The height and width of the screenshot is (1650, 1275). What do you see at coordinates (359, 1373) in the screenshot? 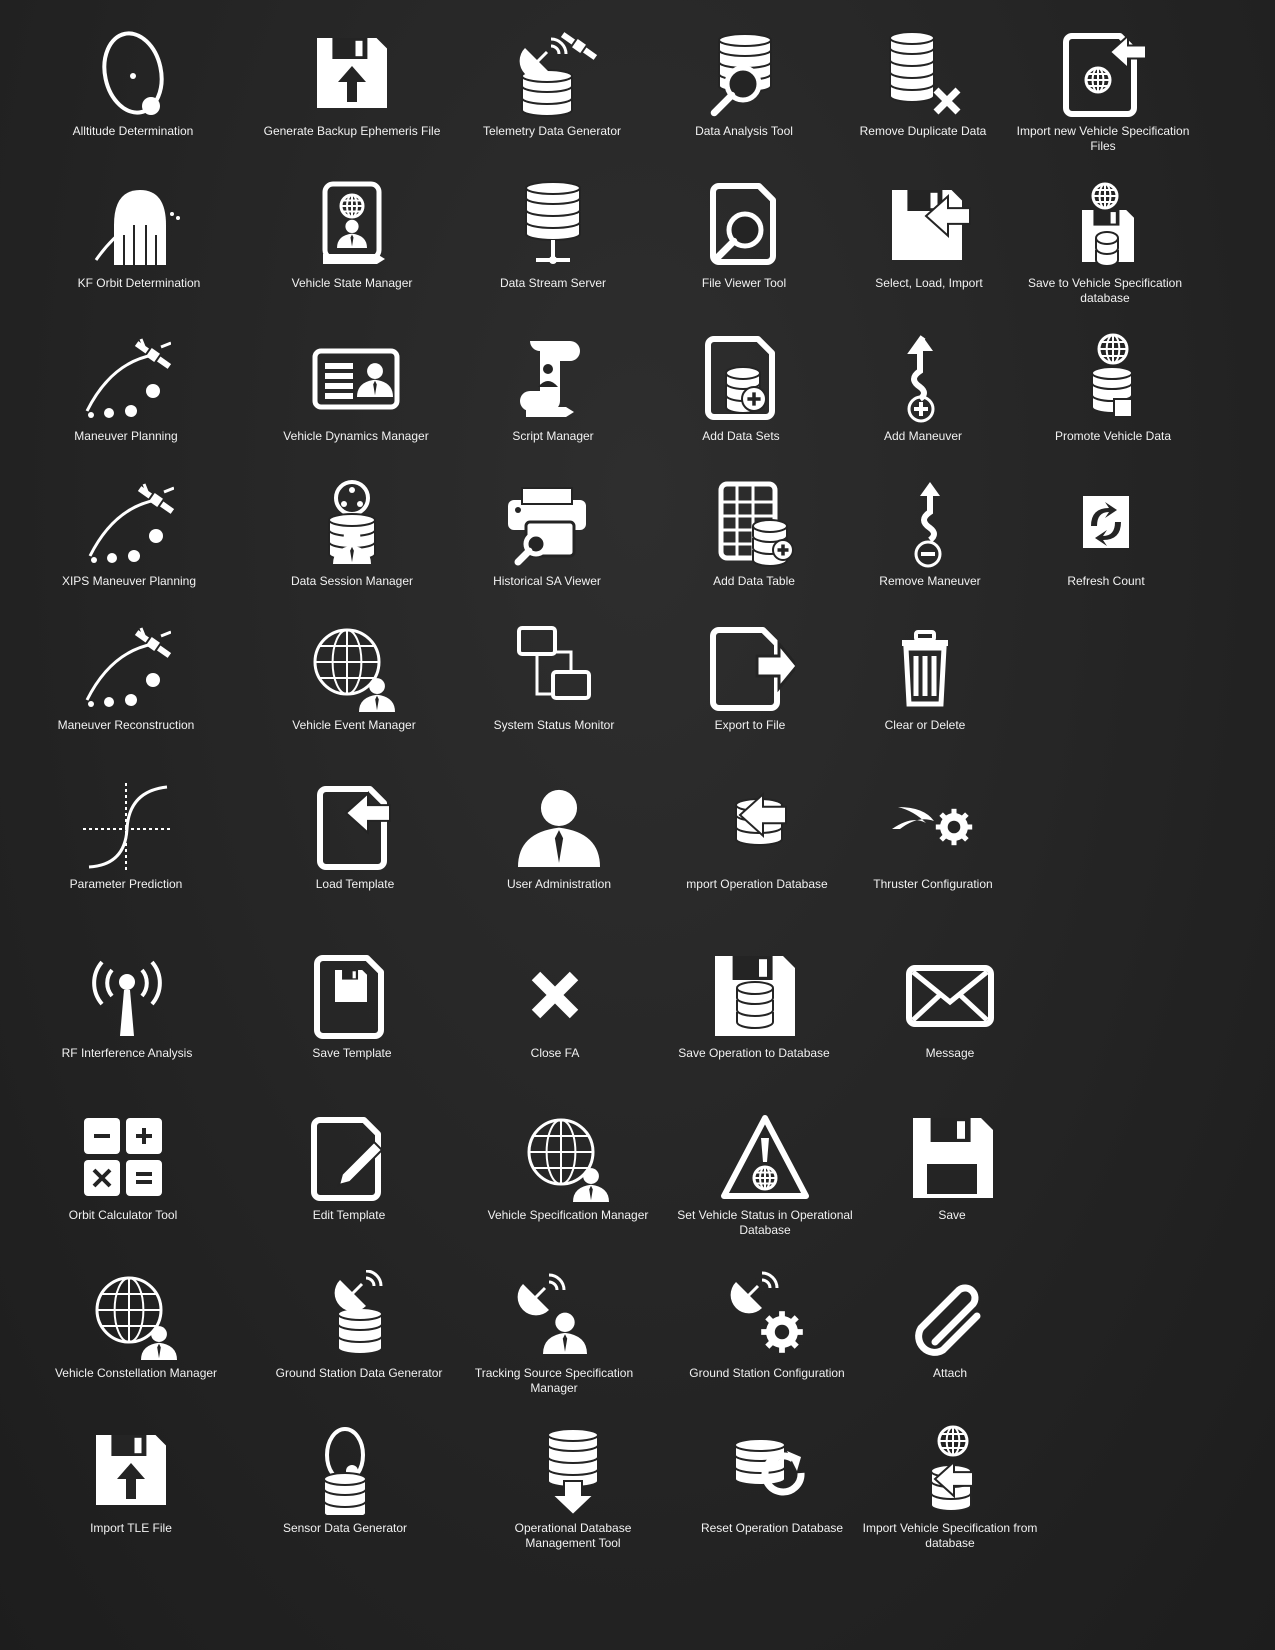
I see `icon-label: Ground Station Data Generator` at bounding box center [359, 1373].